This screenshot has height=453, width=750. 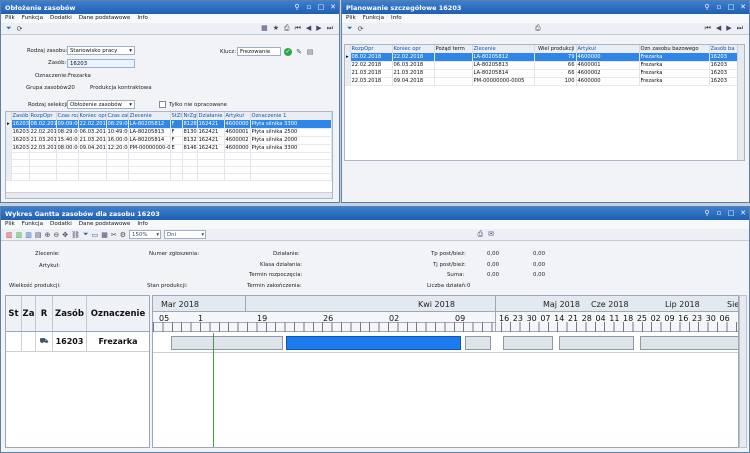 I want to click on unprocessed-checkbox, so click(x=162, y=104).